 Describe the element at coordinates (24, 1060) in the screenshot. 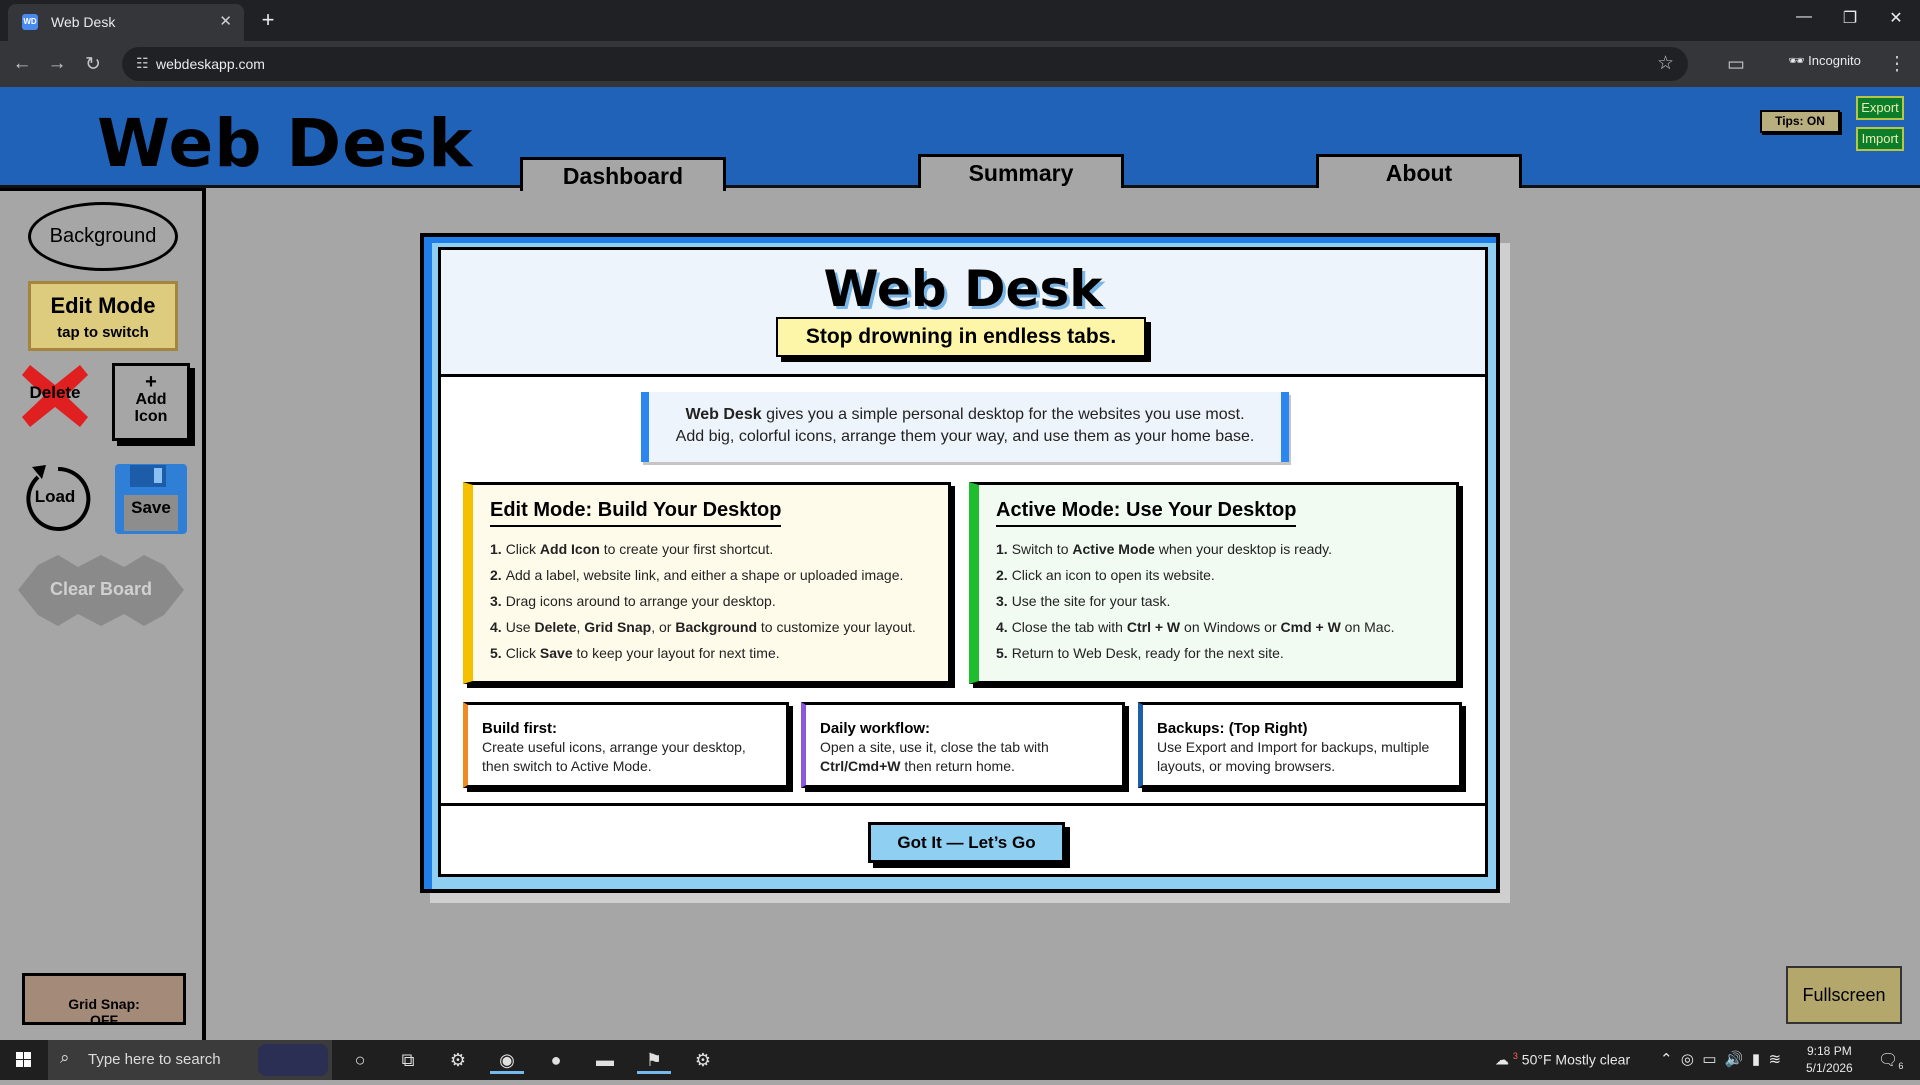

I see `start-button` at that location.